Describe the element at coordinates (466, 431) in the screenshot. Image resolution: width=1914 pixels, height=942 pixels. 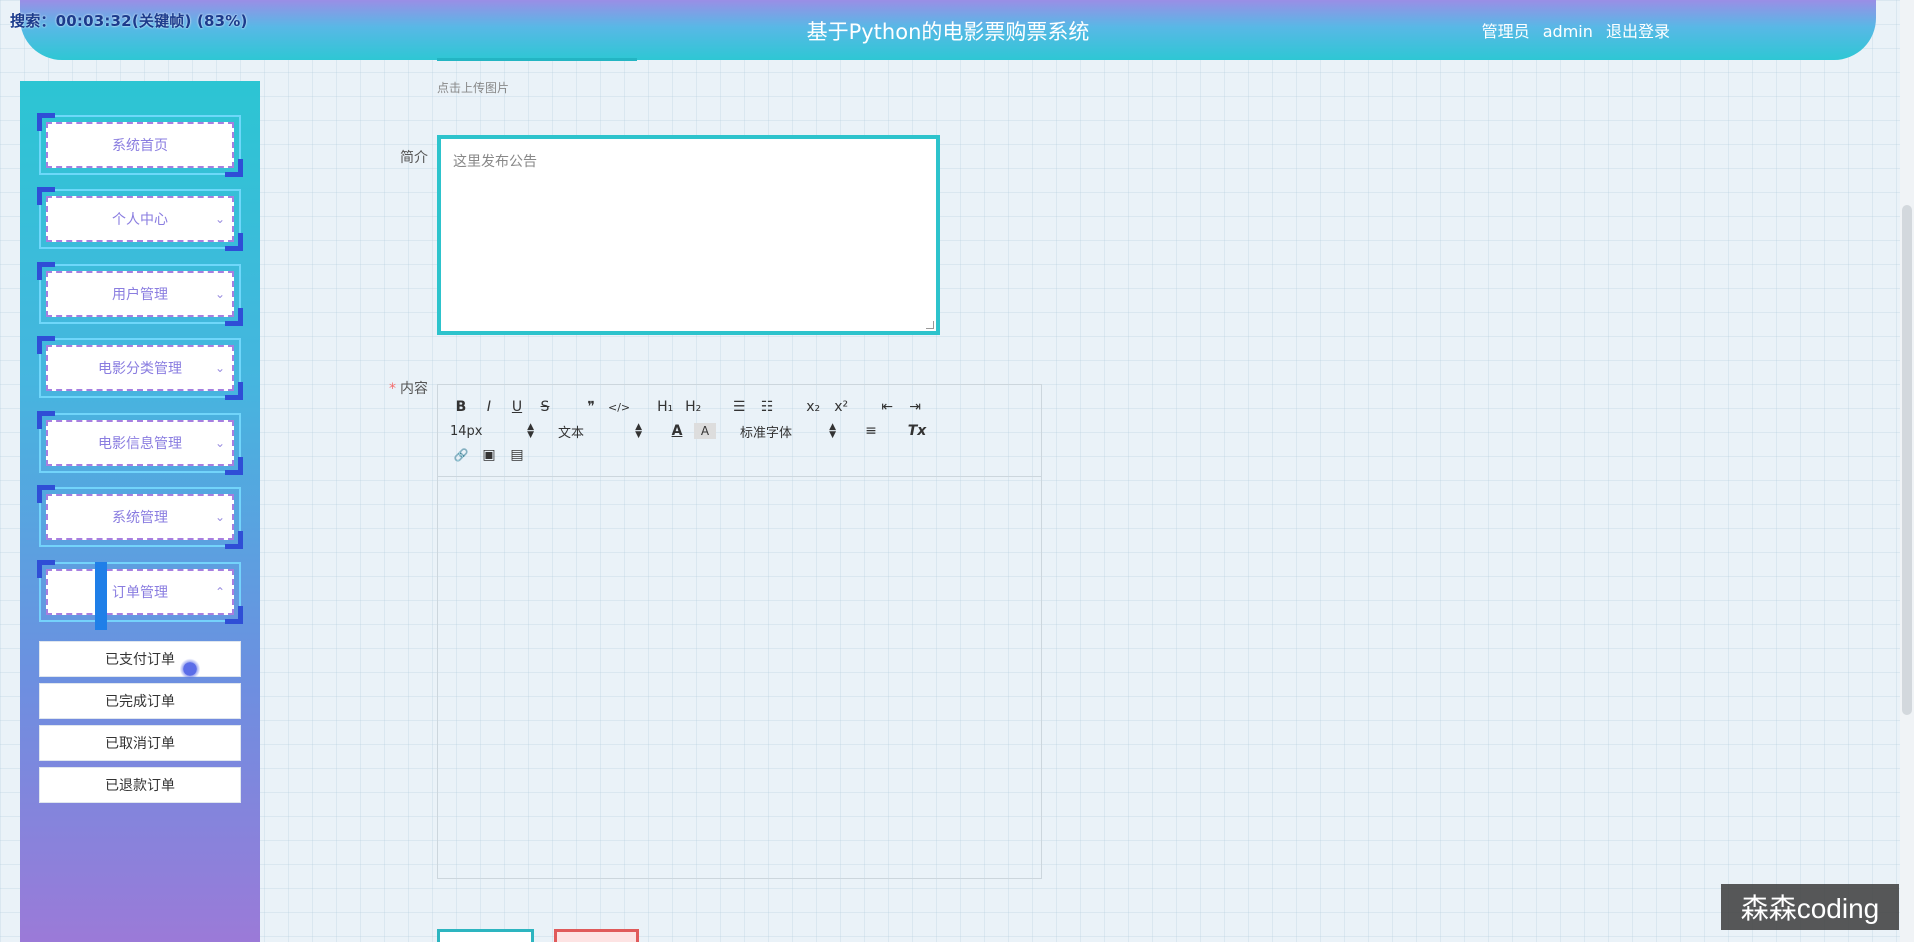
I see `font-size-value: 14px` at that location.